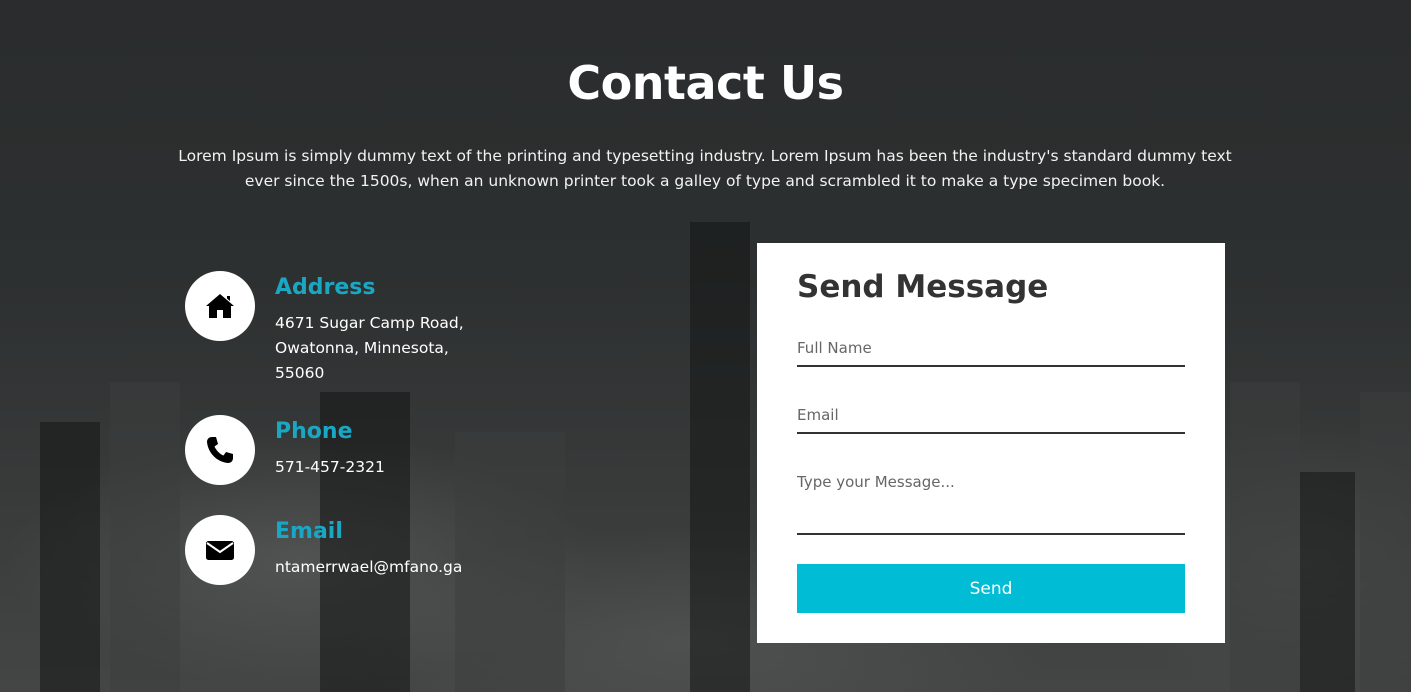 This screenshot has width=1411, height=692. What do you see at coordinates (368, 567) in the screenshot?
I see `email-value: ntamerrwael@mfano.ga` at bounding box center [368, 567].